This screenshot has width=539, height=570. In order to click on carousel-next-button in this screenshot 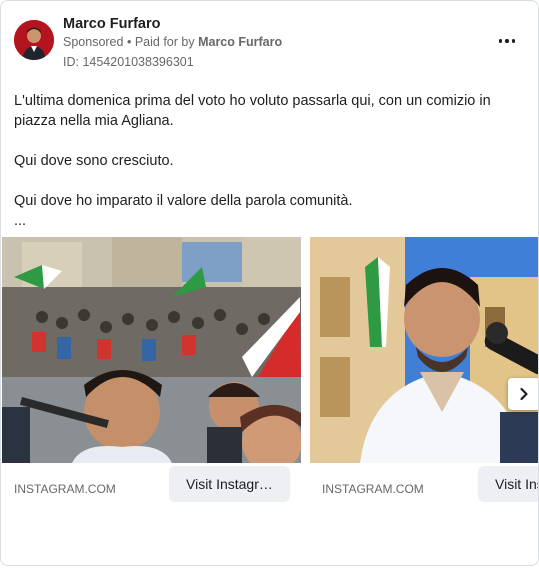, I will do `click(523, 394)`.